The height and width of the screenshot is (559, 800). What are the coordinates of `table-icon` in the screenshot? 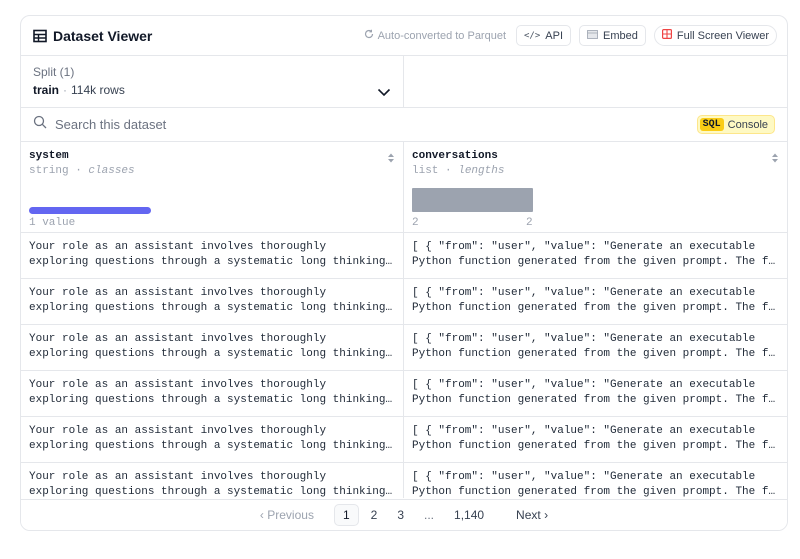 It's located at (40, 36).